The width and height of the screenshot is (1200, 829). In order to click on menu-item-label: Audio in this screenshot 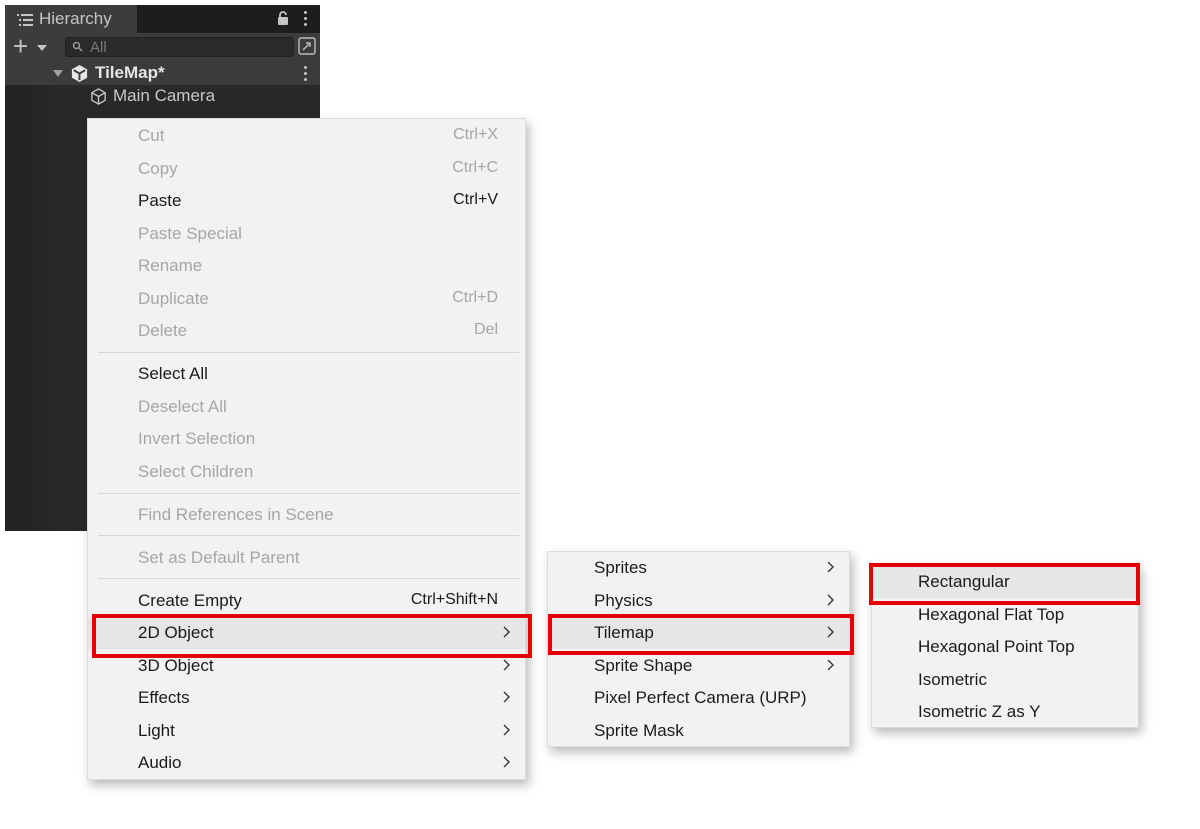, I will do `click(160, 762)`.